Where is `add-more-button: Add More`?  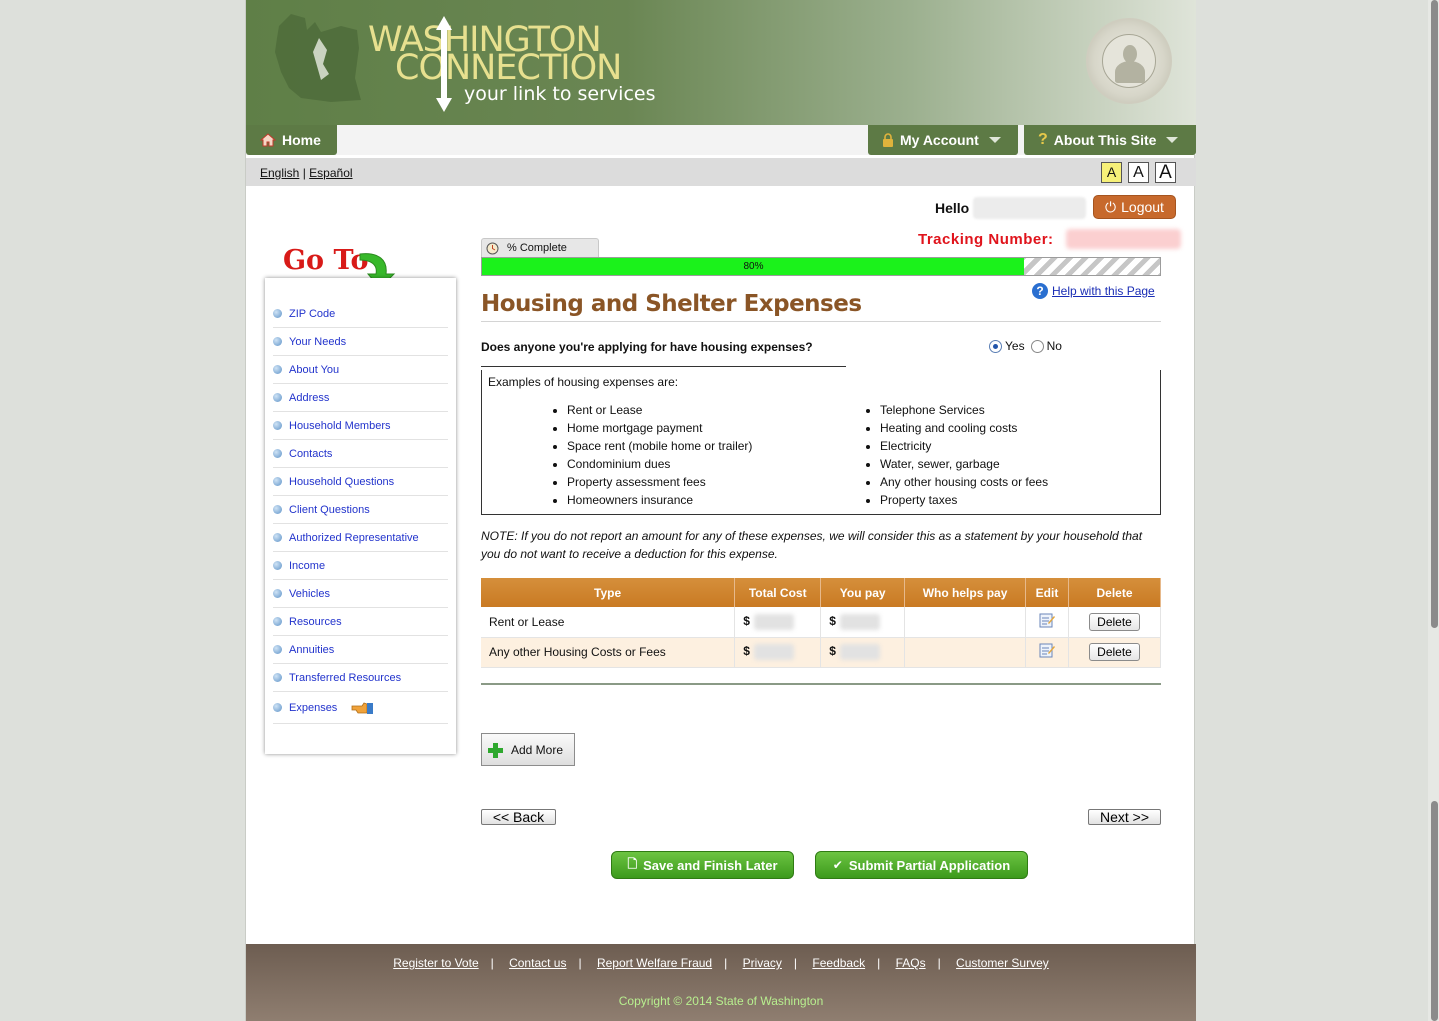
add-more-button: Add More is located at coordinates (528, 749).